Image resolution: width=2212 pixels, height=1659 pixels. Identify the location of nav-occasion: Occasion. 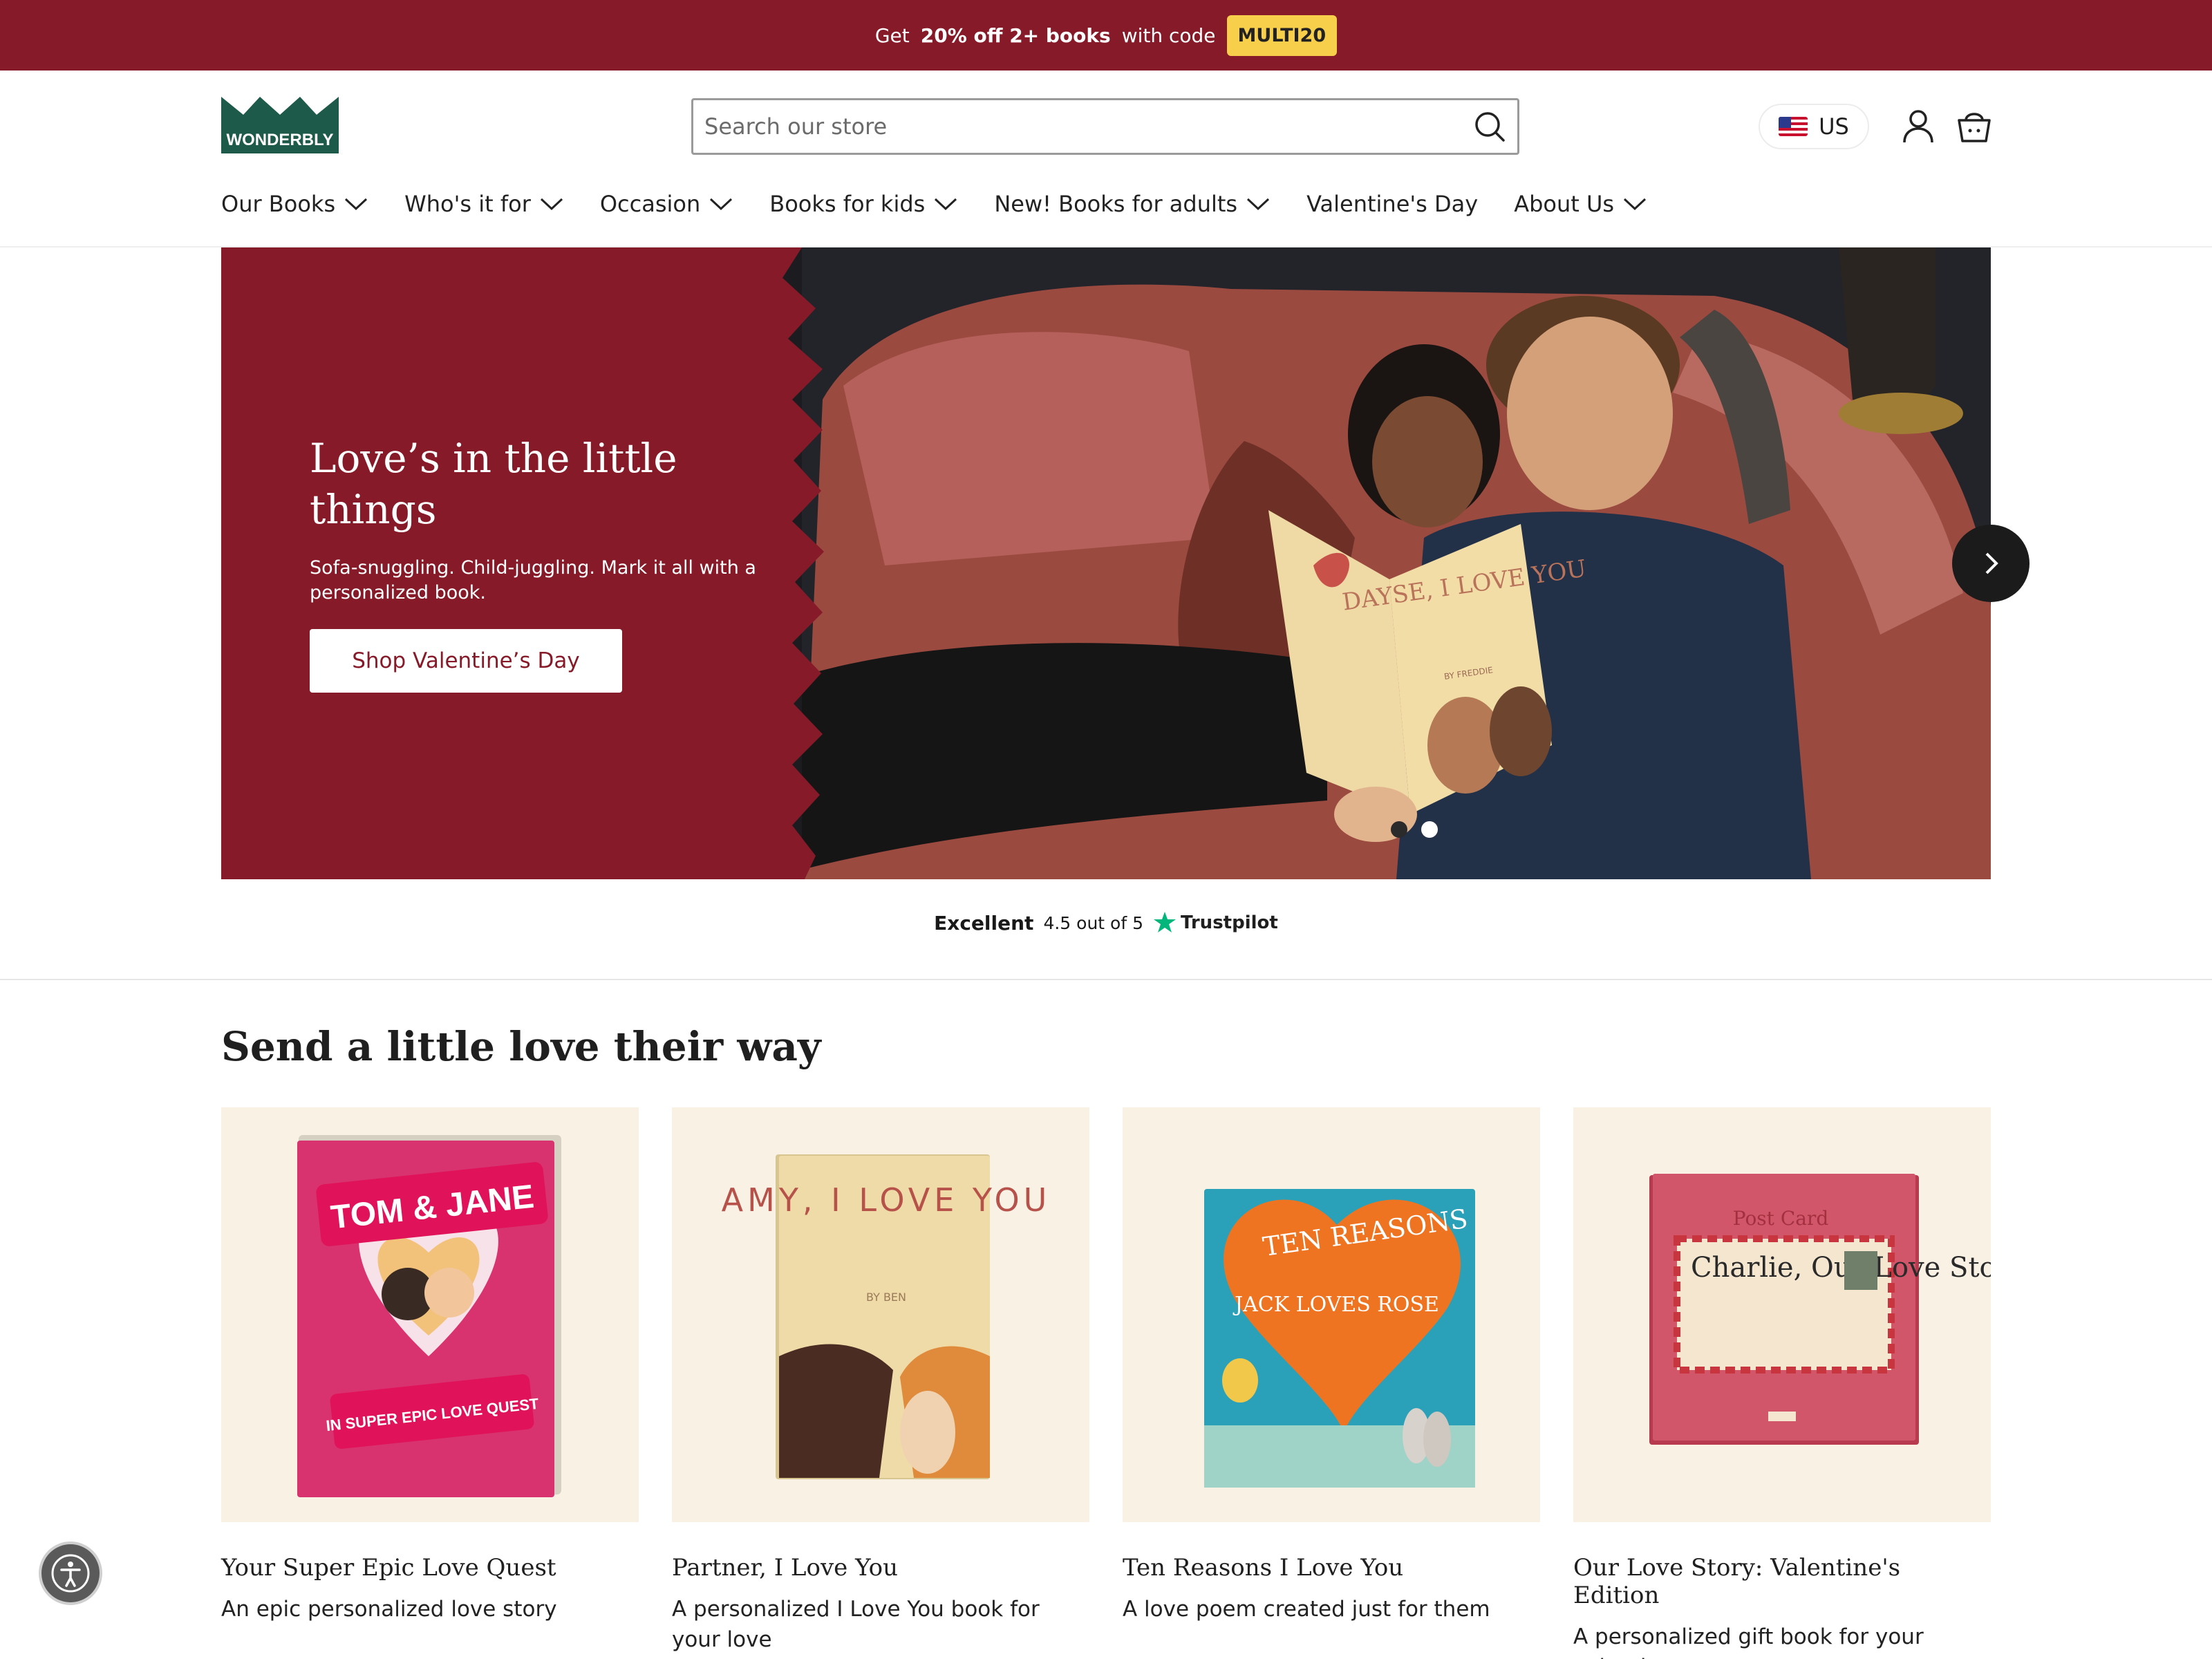
(666, 204).